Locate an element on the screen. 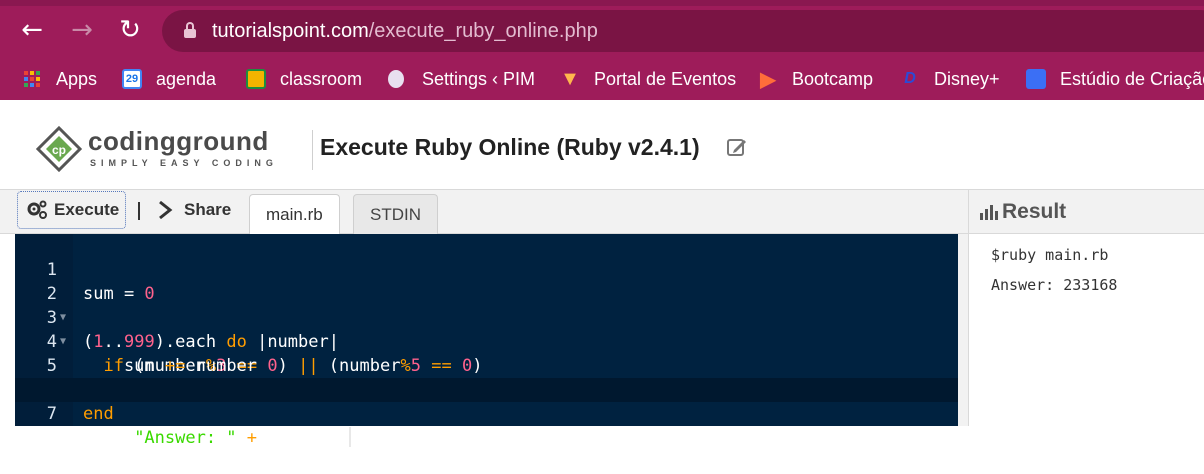  bookmark-disney: D Disney+ is located at coordinates (950, 79).